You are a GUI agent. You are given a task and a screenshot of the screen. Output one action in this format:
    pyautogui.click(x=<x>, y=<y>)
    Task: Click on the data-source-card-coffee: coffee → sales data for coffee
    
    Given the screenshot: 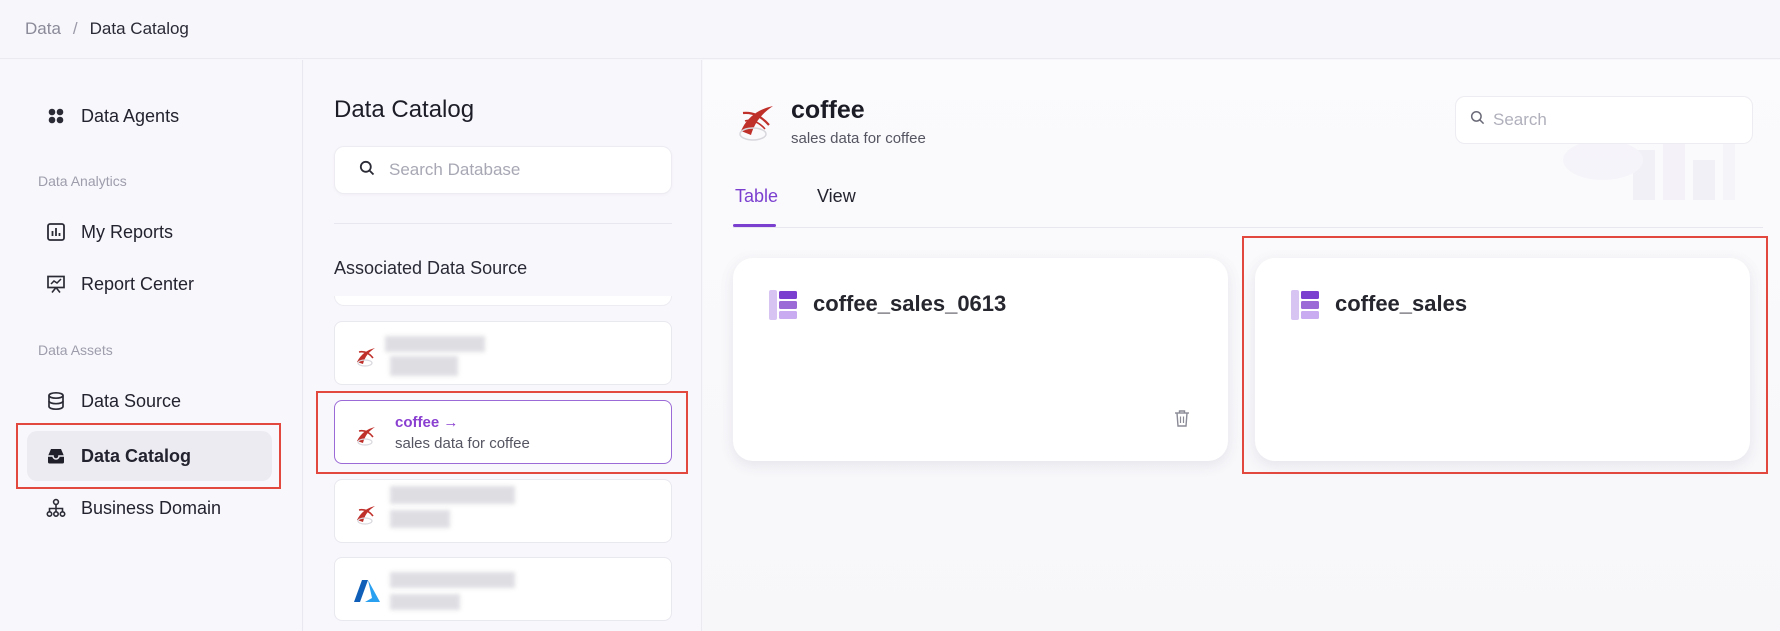 What is the action you would take?
    pyautogui.click(x=503, y=432)
    